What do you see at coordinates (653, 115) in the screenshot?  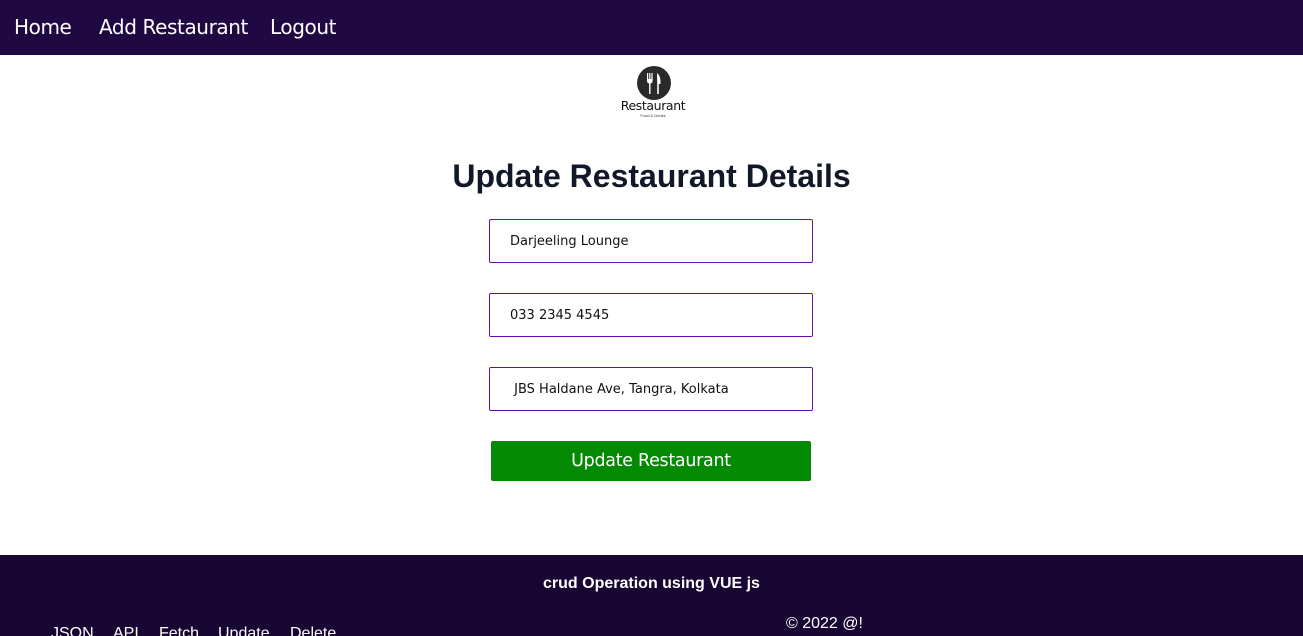 I see `logo-subtitle: Food & Drinks` at bounding box center [653, 115].